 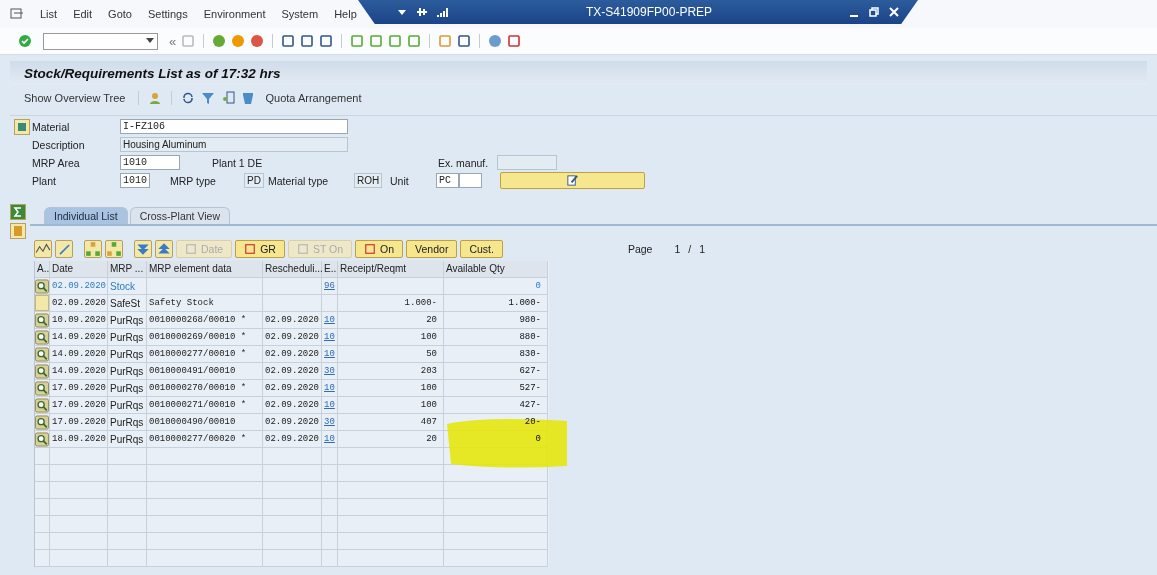 I want to click on restore-icon, so click(x=874, y=12).